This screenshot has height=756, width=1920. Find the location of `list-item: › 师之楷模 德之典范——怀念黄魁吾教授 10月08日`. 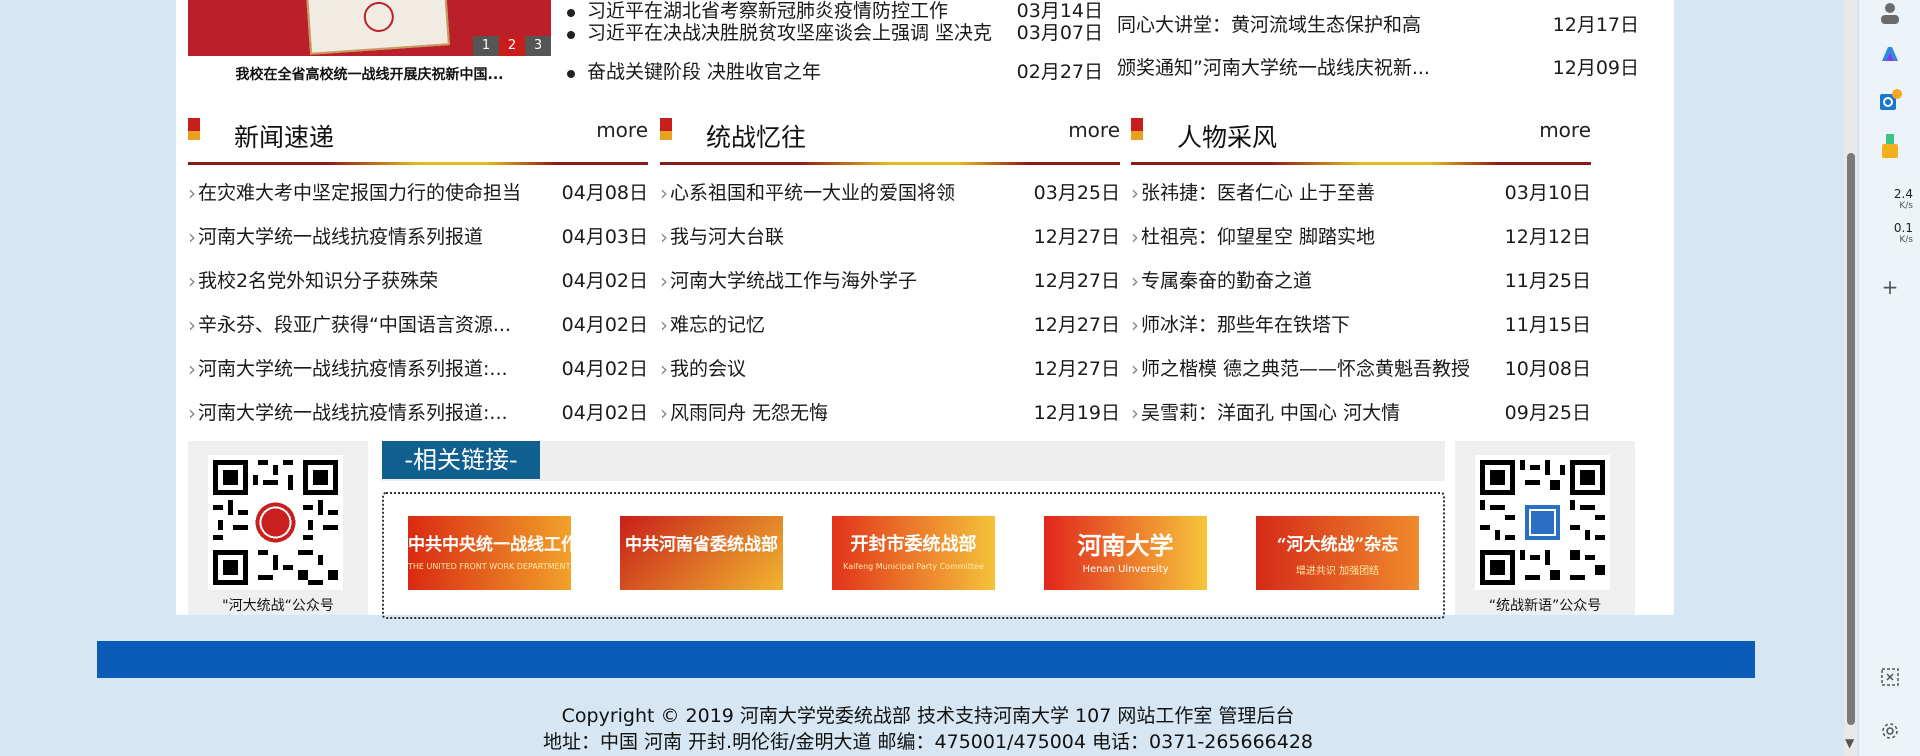

list-item: › 师之楷模 德之典范——怀念黄魁吾教授 10月08日 is located at coordinates (1361, 369).